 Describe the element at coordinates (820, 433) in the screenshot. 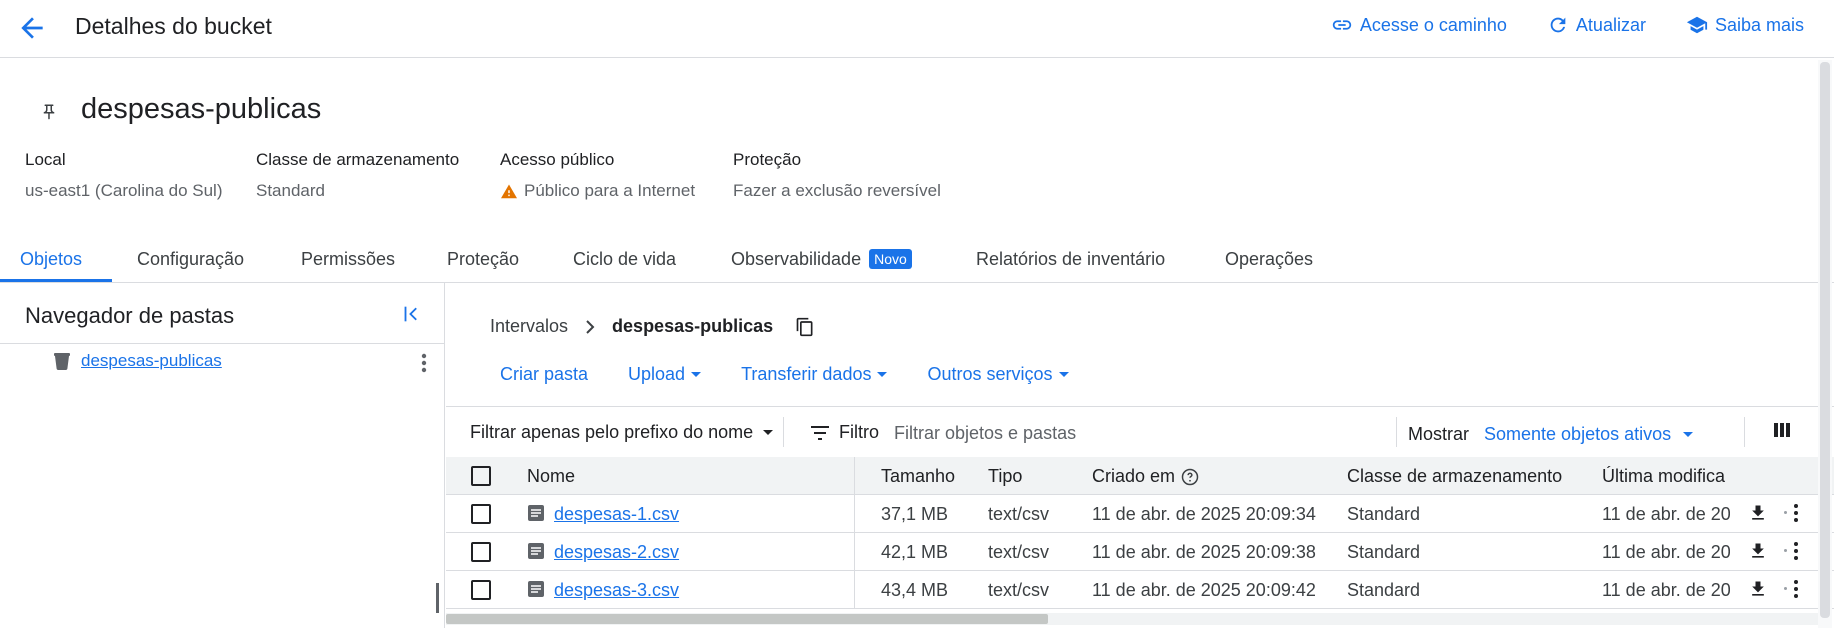

I see `filter-list-icon` at that location.